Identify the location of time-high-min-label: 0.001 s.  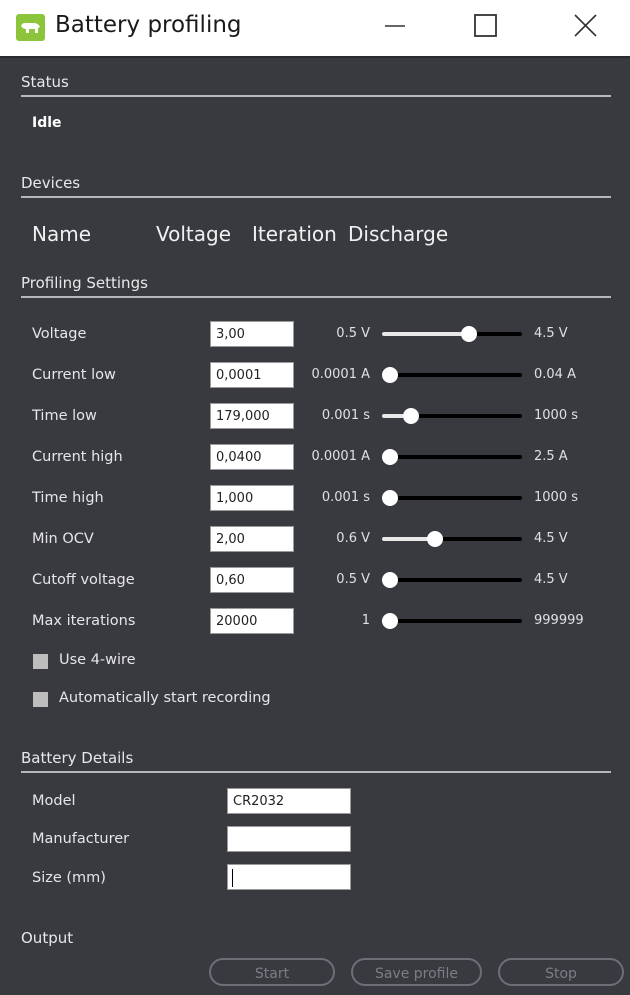
(345, 497).